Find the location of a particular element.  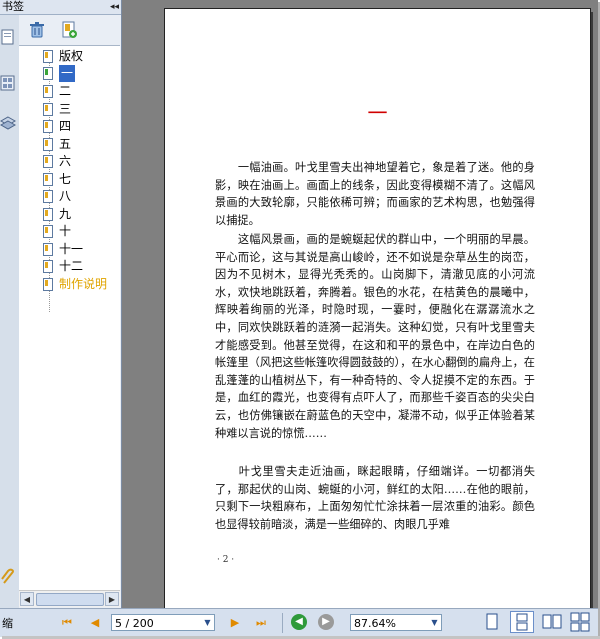

new-bookmark-icon is located at coordinates (69, 30).